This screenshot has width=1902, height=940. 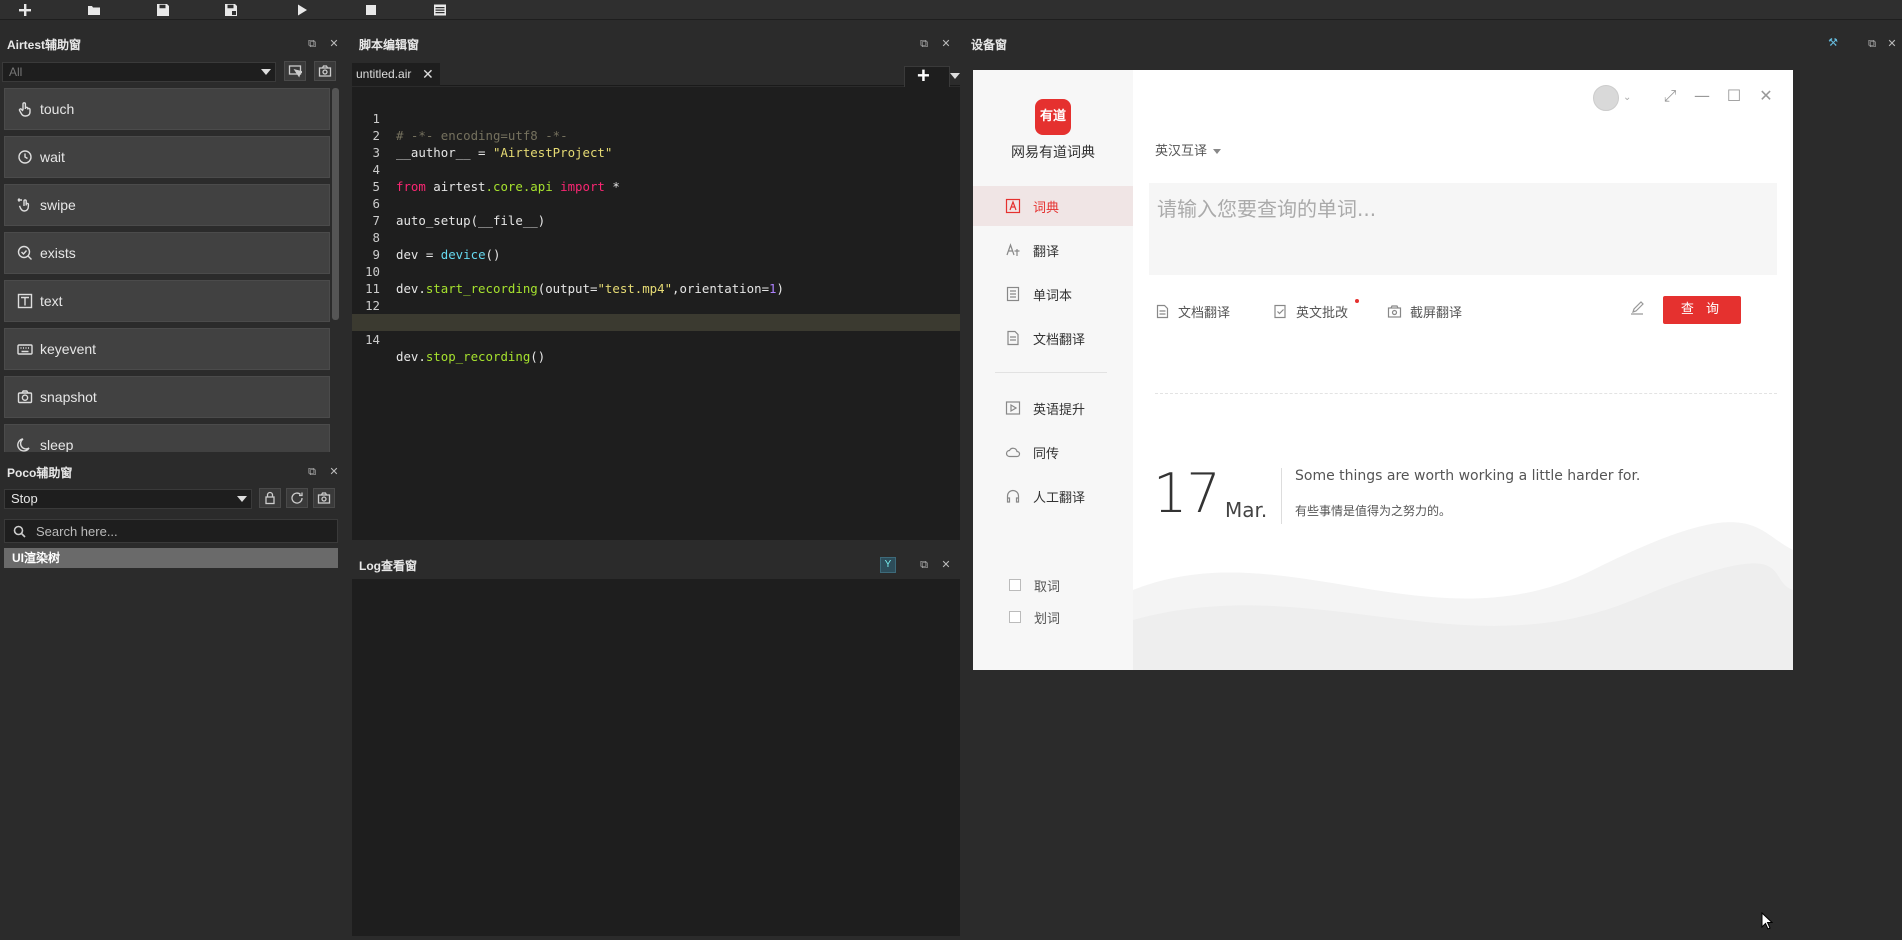 I want to click on code-line: 13, so click(x=656, y=313).